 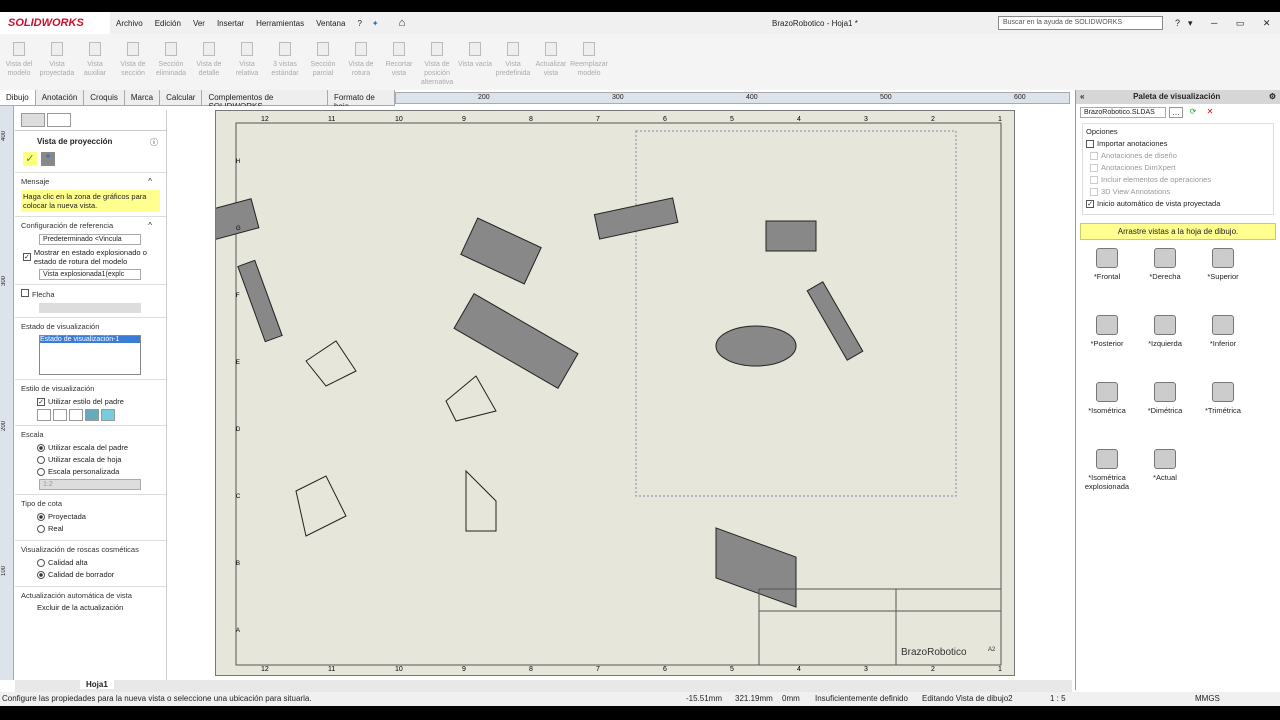 What do you see at coordinates (1080, 23) in the screenshot?
I see `help-search-input: Buscar en la ayuda de SOLIDWORKS` at bounding box center [1080, 23].